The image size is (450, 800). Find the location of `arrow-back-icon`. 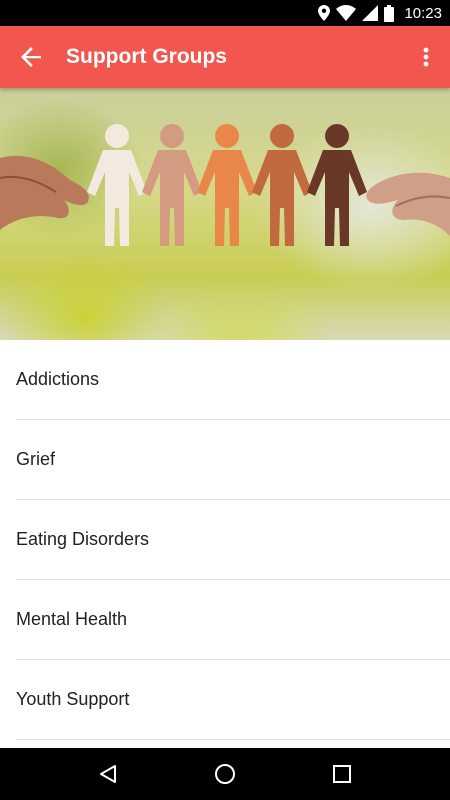

arrow-back-icon is located at coordinates (31, 57).